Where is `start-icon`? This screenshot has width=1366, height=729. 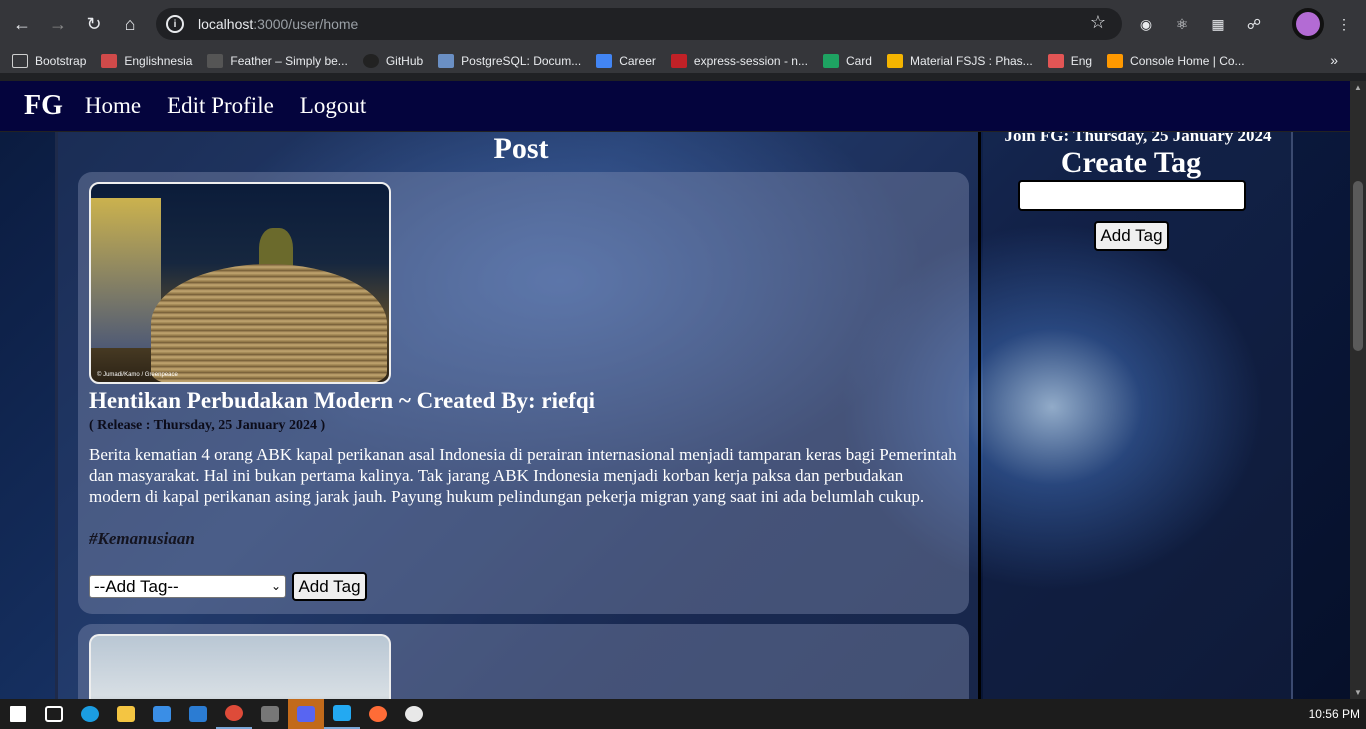 start-icon is located at coordinates (18, 714).